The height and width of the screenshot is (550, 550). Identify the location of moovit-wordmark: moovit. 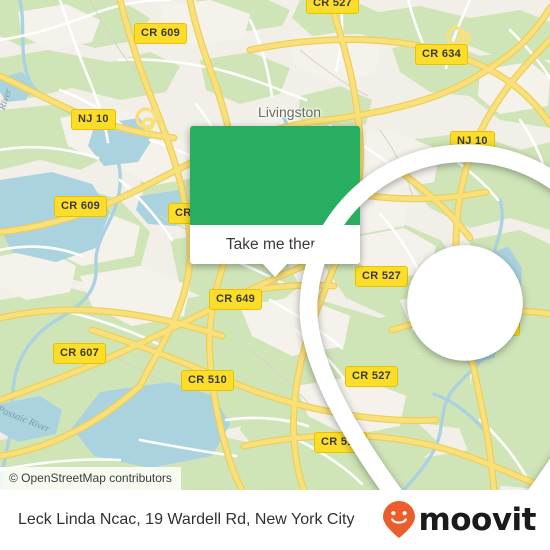
(477, 519).